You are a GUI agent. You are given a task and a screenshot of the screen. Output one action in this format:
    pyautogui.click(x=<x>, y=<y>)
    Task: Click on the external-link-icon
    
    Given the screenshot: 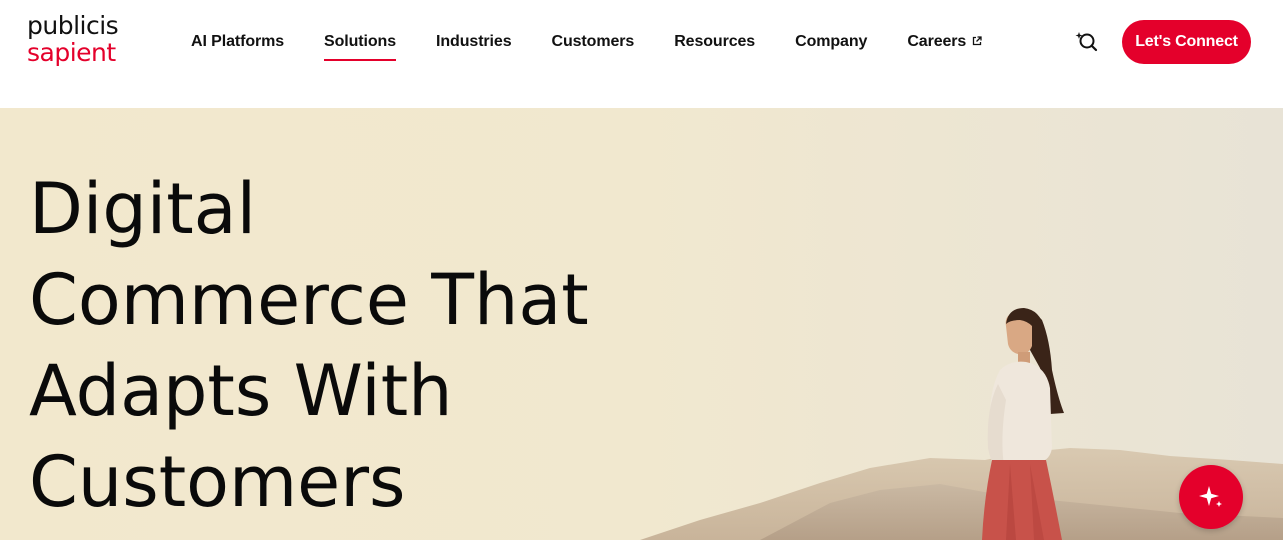 What is the action you would take?
    pyautogui.click(x=977, y=40)
    